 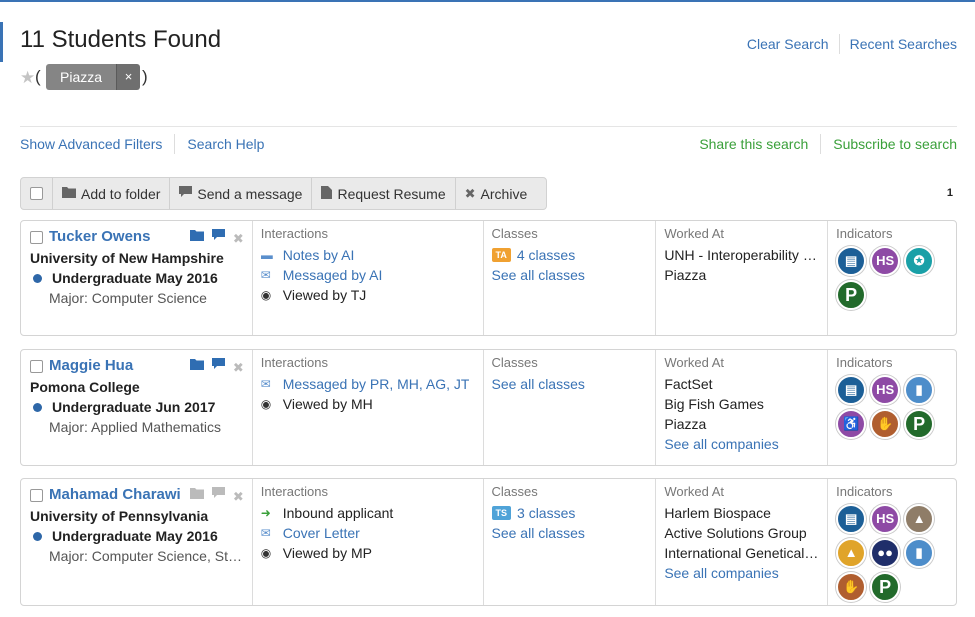 What do you see at coordinates (121, 193) in the screenshot?
I see `add-to-folder-label: Add to folder` at bounding box center [121, 193].